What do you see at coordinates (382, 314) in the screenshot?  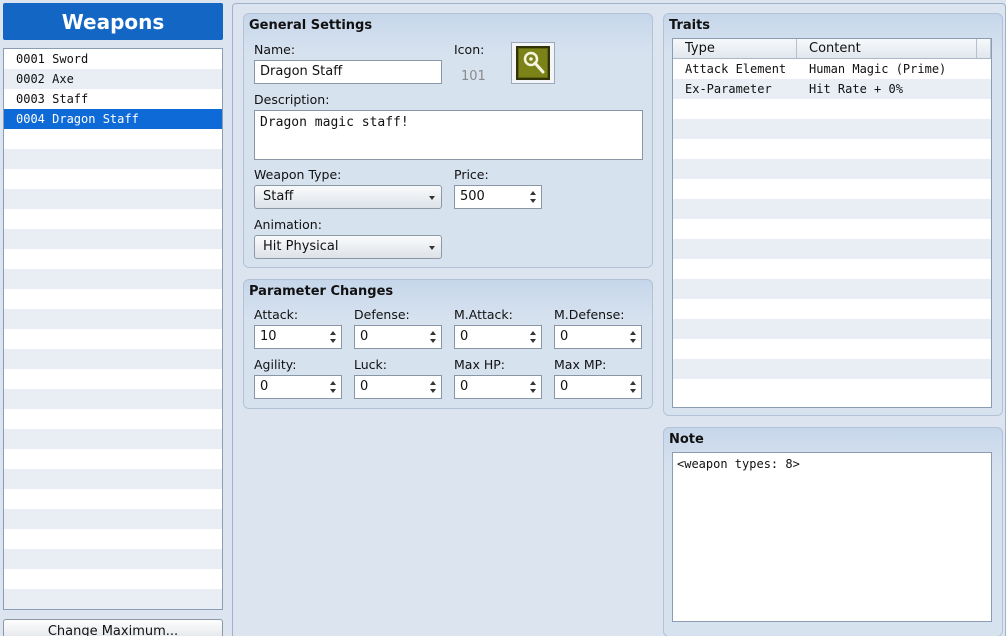 I see `defense-label: Defense:` at bounding box center [382, 314].